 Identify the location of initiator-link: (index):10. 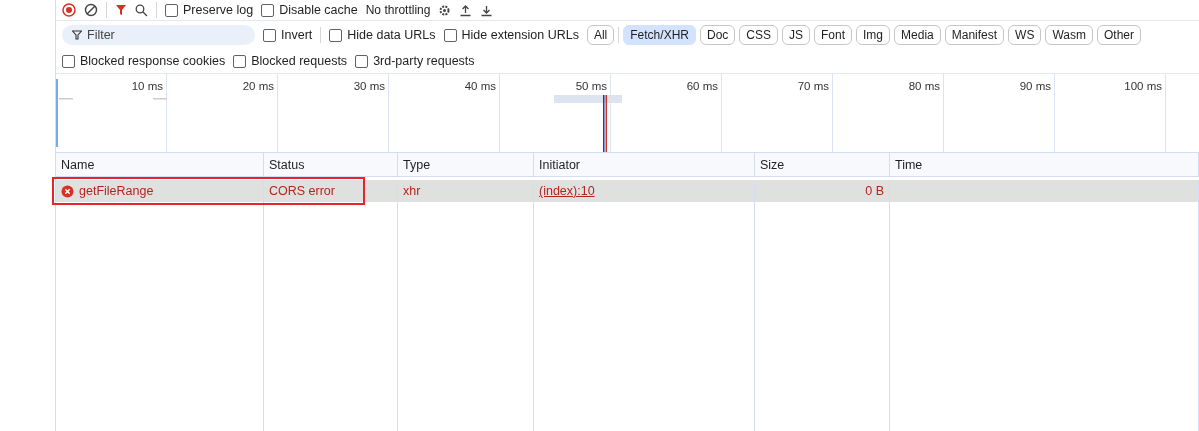
(567, 191).